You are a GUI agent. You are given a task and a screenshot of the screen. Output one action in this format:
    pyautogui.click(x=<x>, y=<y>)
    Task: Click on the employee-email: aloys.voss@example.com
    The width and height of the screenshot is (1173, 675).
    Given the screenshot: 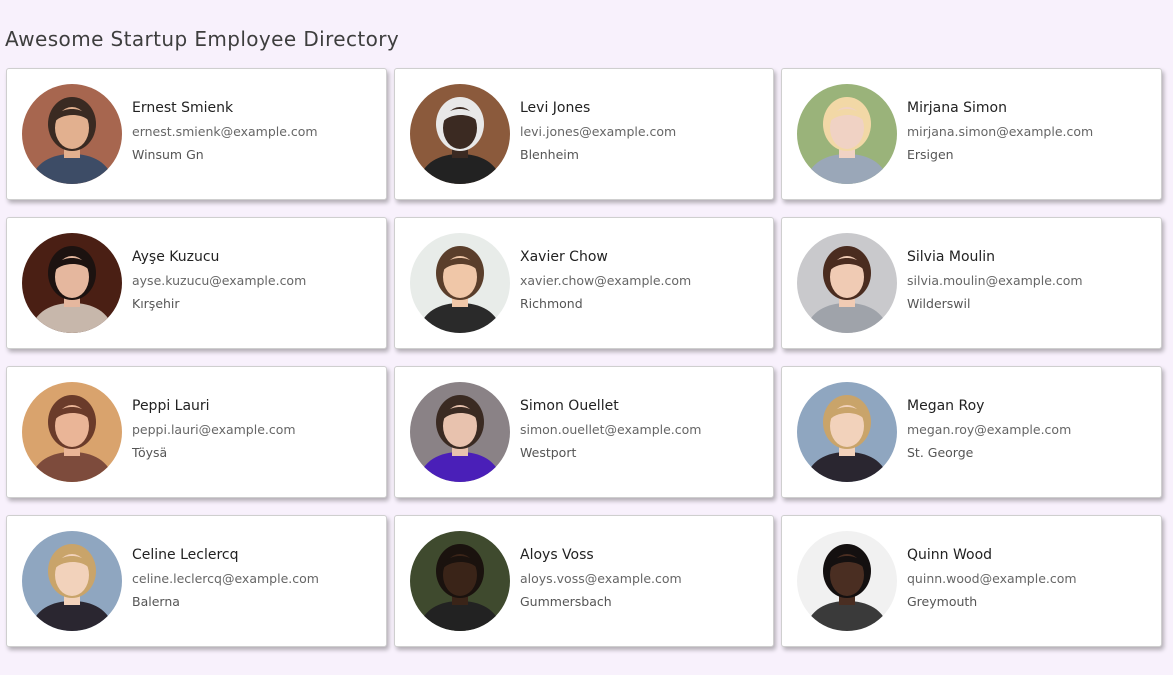 What is the action you would take?
    pyautogui.click(x=601, y=578)
    